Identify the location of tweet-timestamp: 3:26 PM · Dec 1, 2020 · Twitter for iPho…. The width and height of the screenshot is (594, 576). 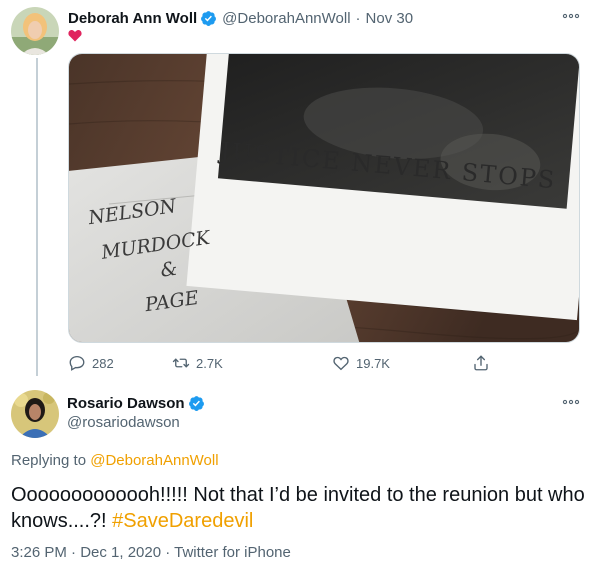
(151, 552).